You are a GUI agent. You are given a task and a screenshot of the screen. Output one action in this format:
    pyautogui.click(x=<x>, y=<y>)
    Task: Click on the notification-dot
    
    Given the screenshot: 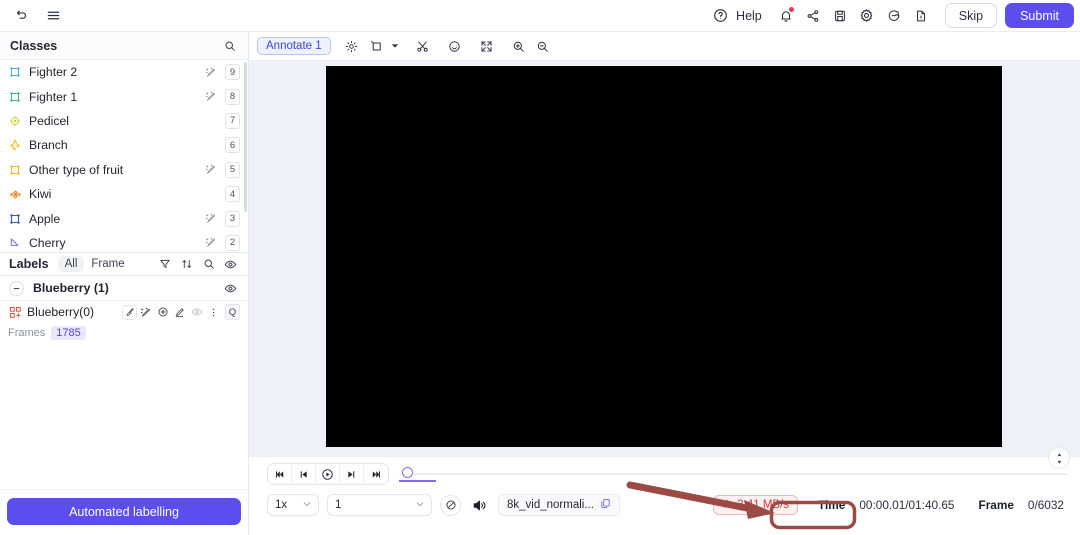 What is the action you would take?
    pyautogui.click(x=791, y=9)
    